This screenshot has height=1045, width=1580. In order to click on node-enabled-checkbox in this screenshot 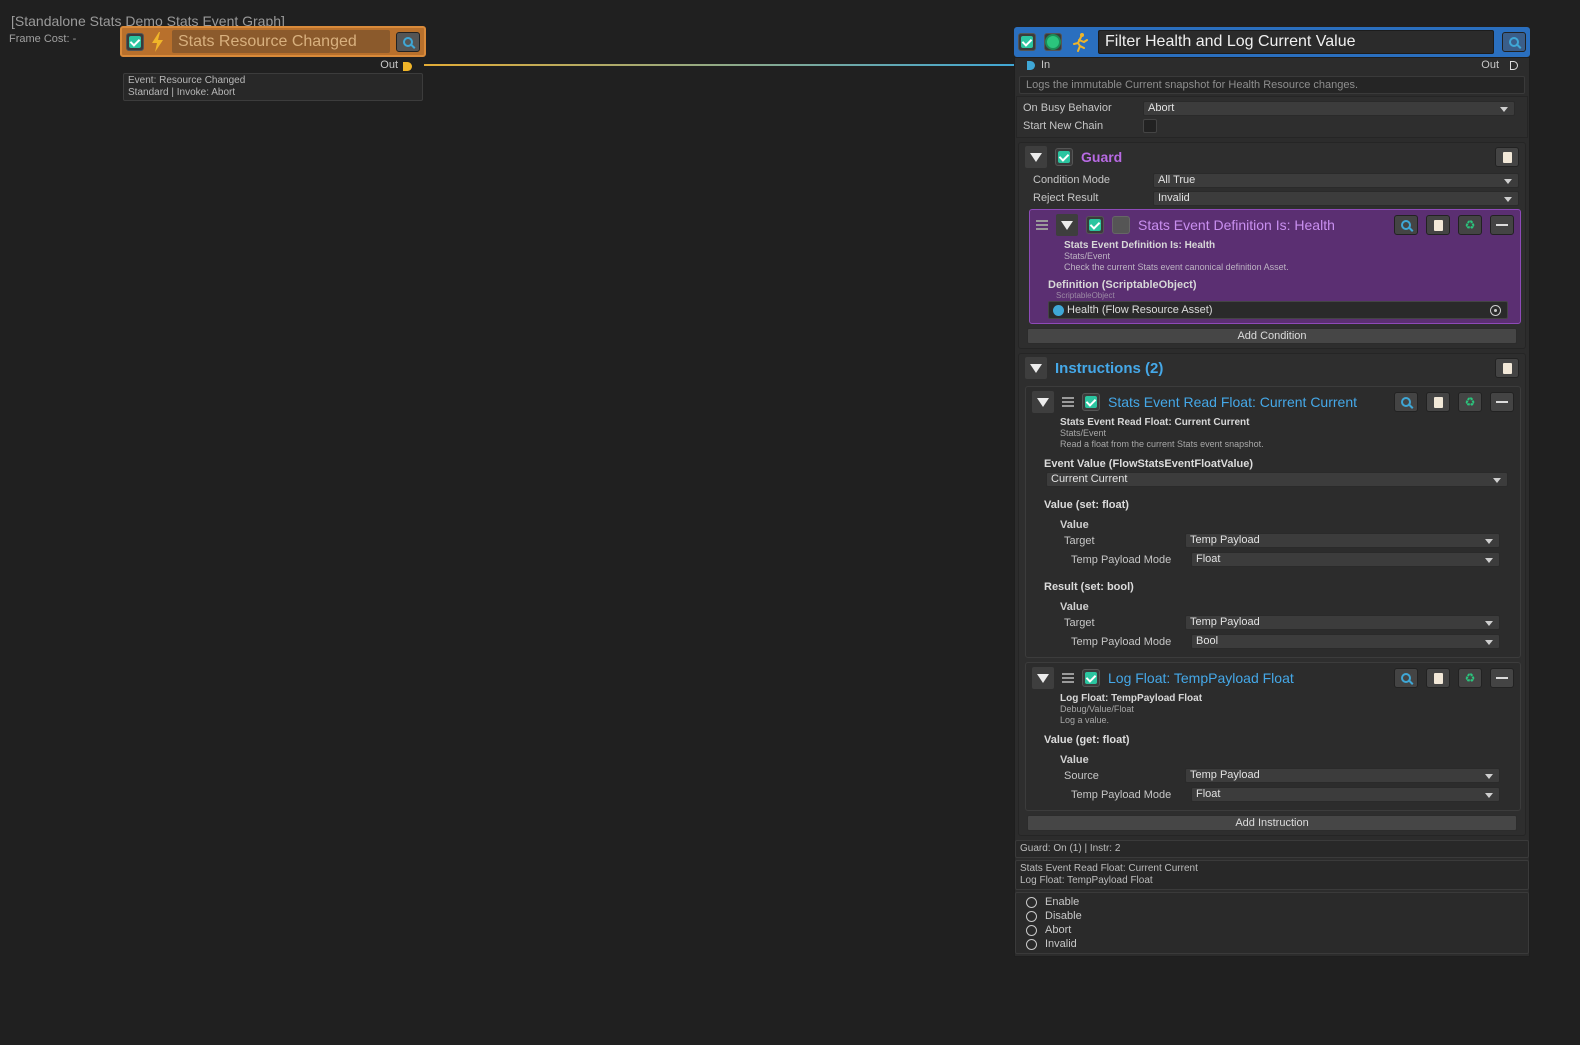, I will do `click(1027, 42)`.